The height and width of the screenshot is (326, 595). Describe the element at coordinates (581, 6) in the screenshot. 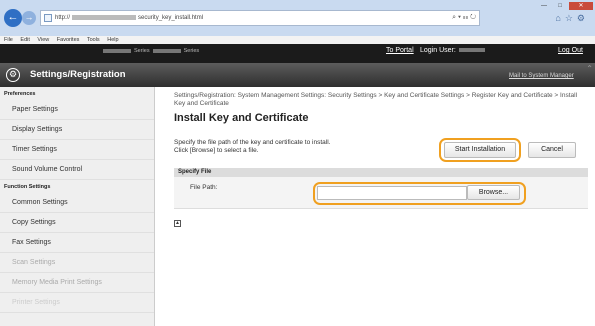

I see `close-icon: ✕` at that location.